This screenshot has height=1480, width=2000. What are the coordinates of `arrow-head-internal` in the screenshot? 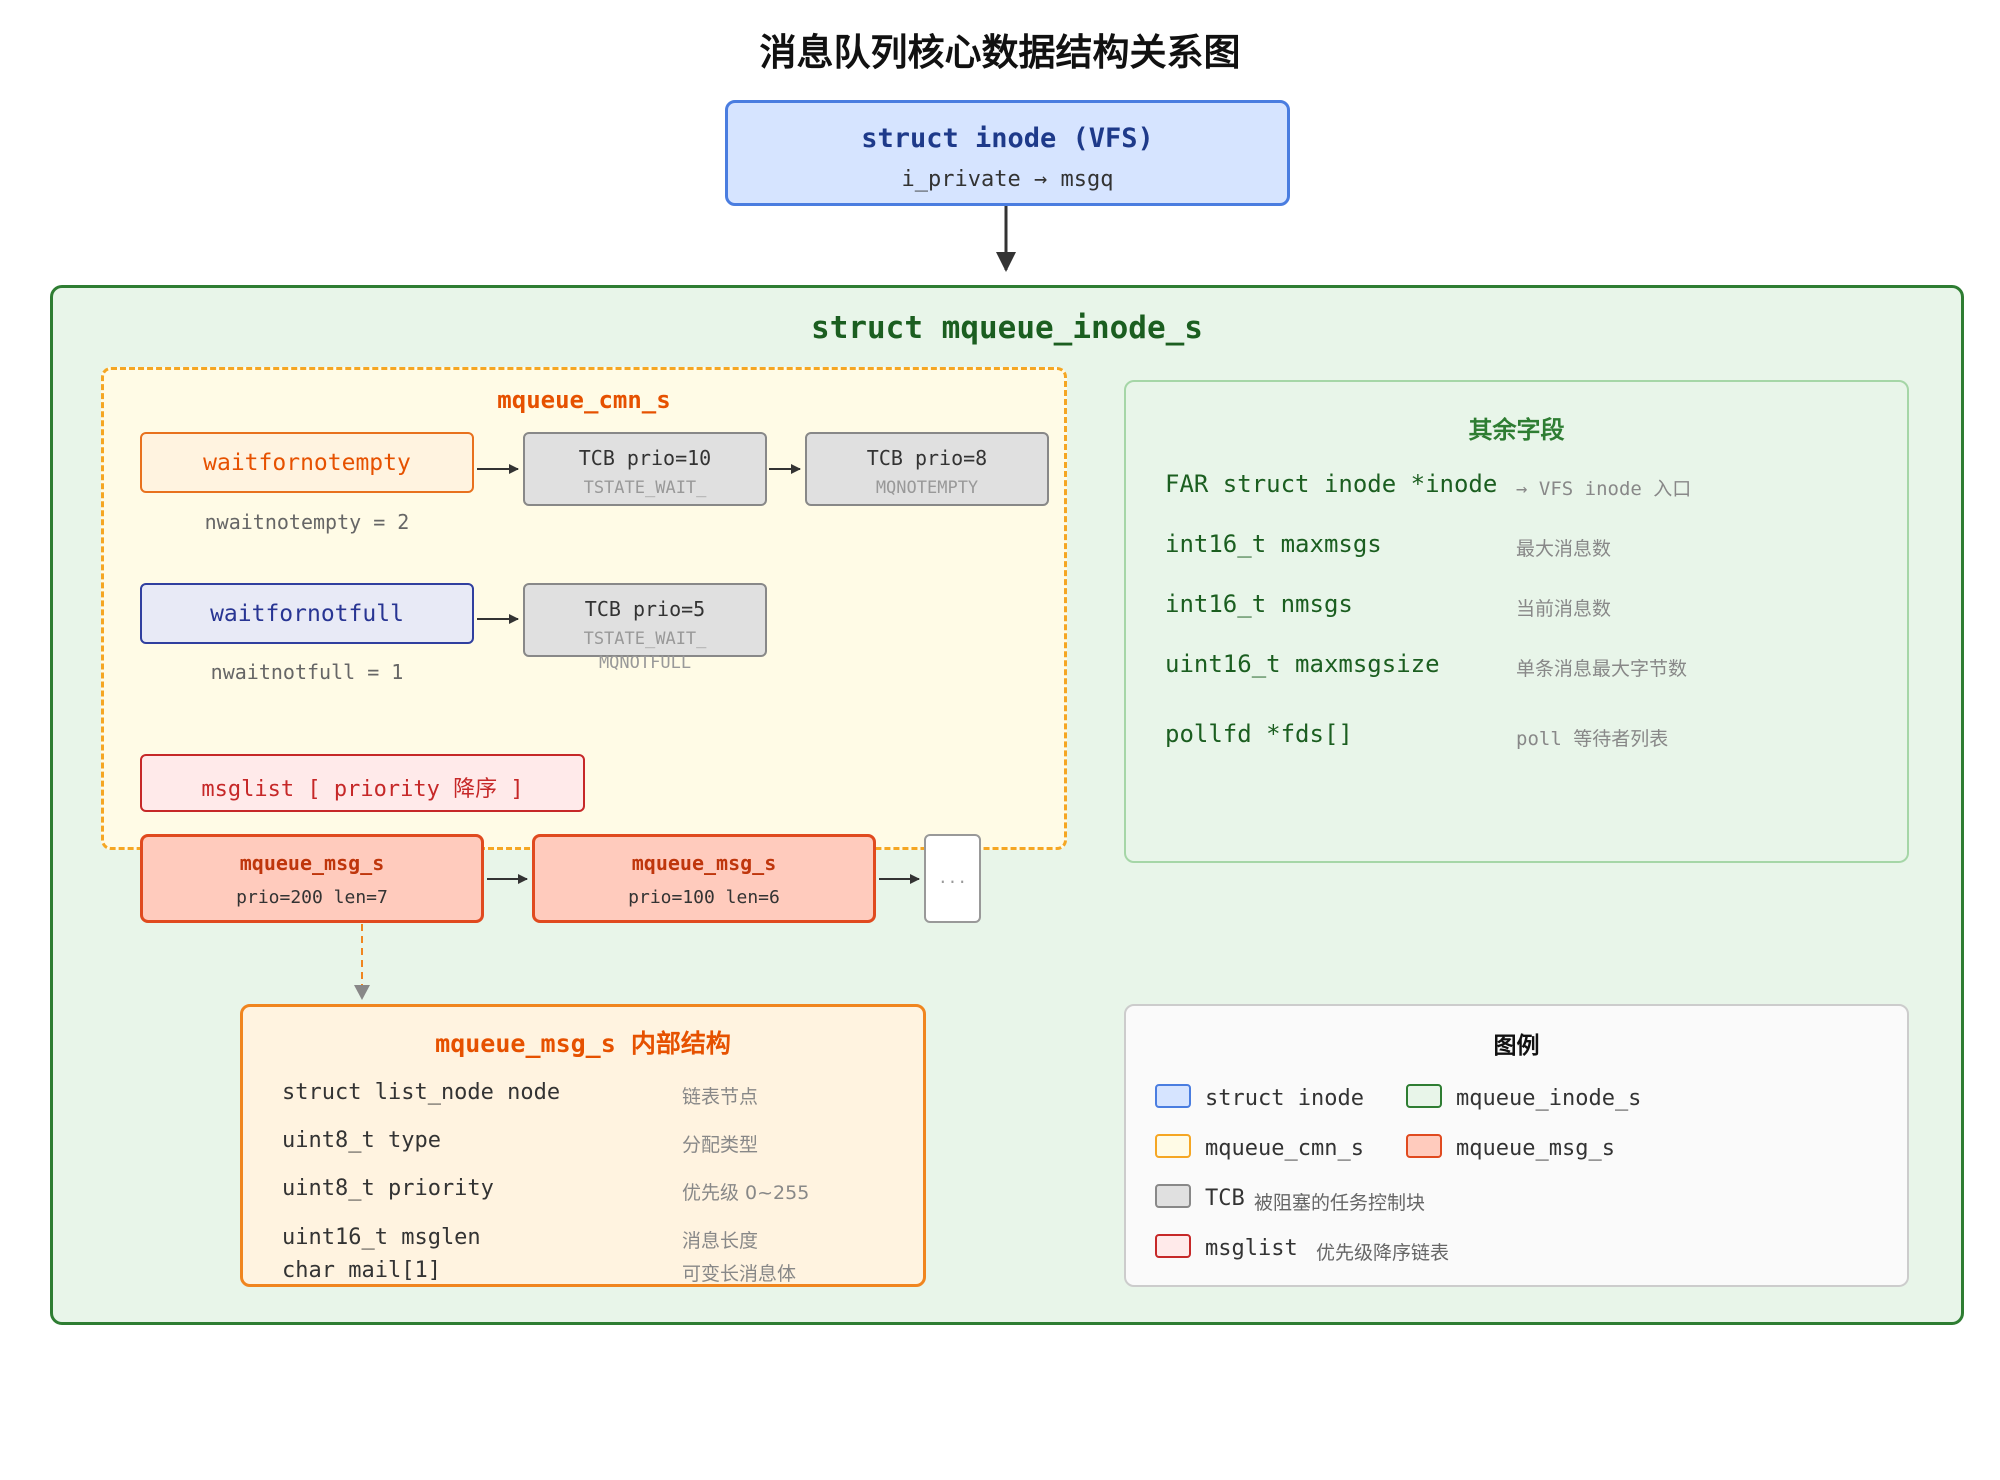 It's located at (362, 992).